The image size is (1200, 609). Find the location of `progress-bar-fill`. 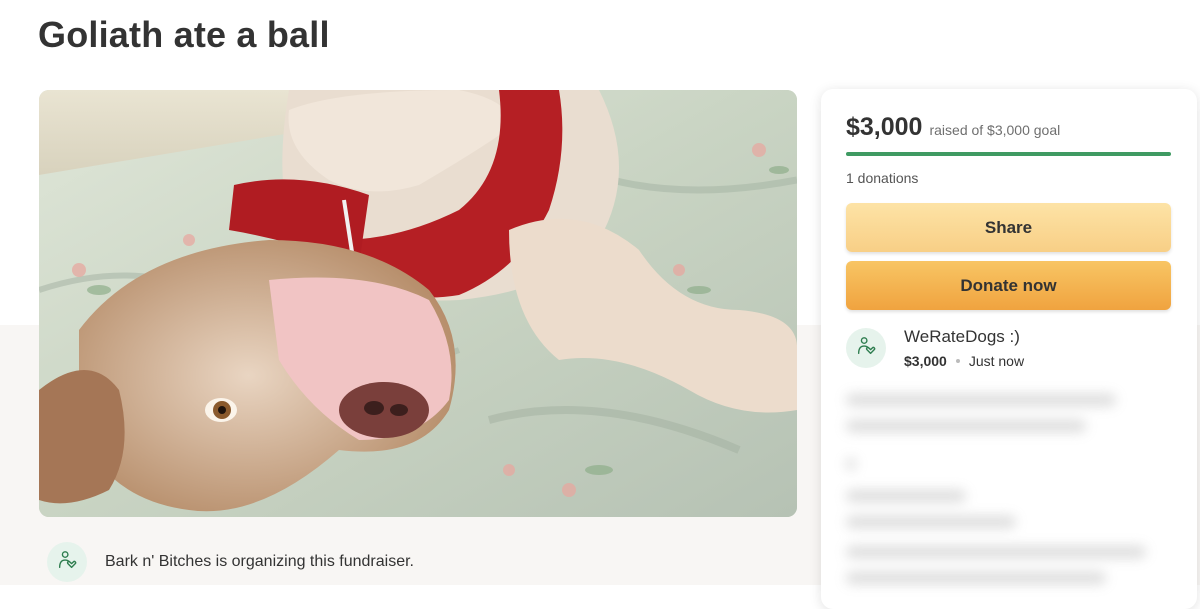

progress-bar-fill is located at coordinates (1008, 154).